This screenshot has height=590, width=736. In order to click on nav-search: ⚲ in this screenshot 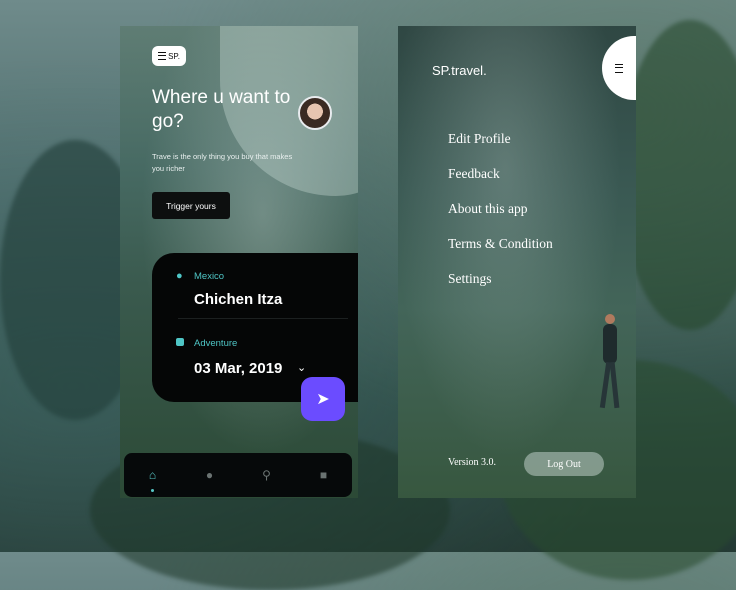, I will do `click(267, 475)`.